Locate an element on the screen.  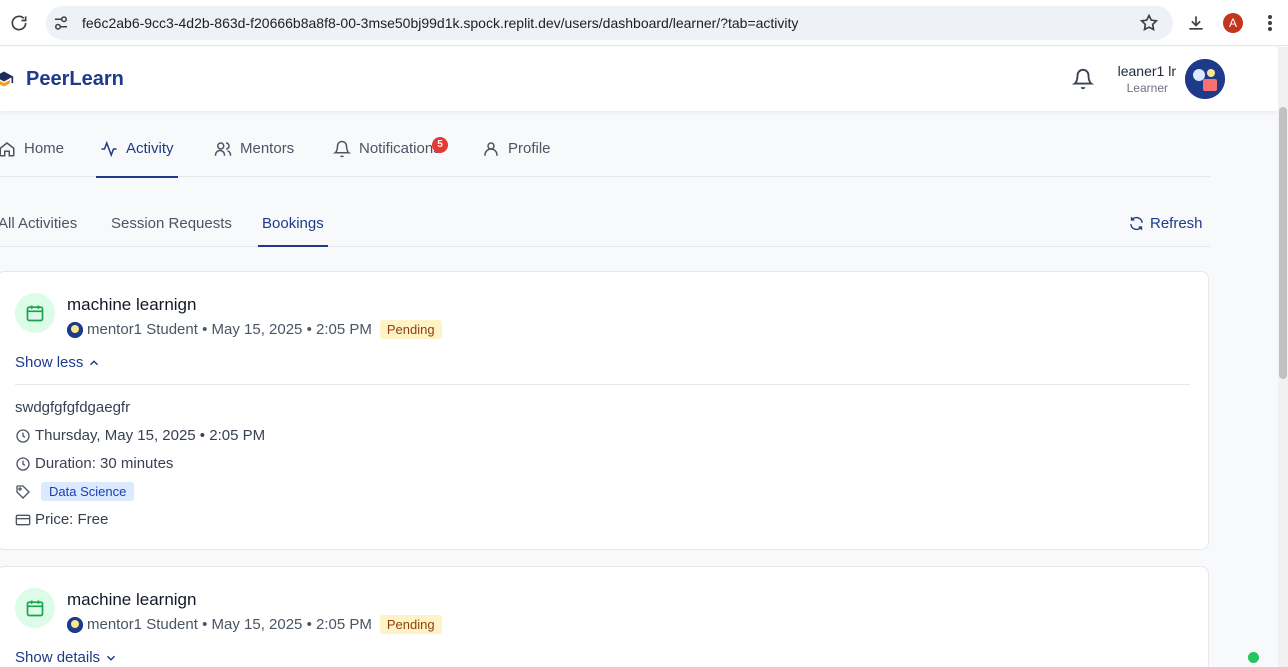
online-status-dot is located at coordinates (1253, 657).